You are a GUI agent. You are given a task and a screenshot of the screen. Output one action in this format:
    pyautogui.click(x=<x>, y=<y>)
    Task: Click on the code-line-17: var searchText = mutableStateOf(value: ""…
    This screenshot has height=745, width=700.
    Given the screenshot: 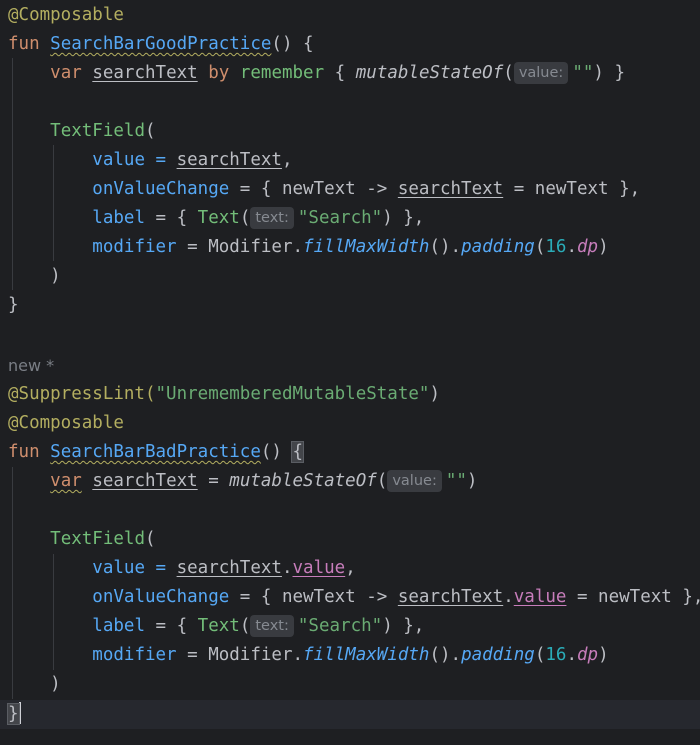 What is the action you would take?
    pyautogui.click(x=242, y=481)
    